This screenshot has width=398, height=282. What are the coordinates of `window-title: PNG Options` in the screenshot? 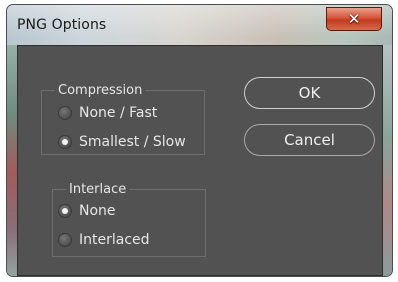 It's located at (62, 25).